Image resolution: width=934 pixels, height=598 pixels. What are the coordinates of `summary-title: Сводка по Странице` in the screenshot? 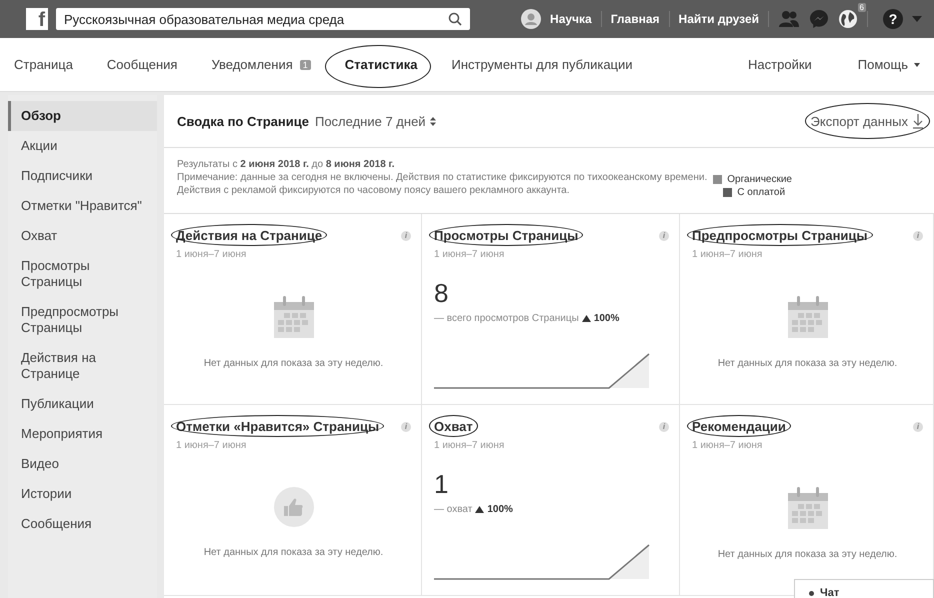 It's located at (243, 121).